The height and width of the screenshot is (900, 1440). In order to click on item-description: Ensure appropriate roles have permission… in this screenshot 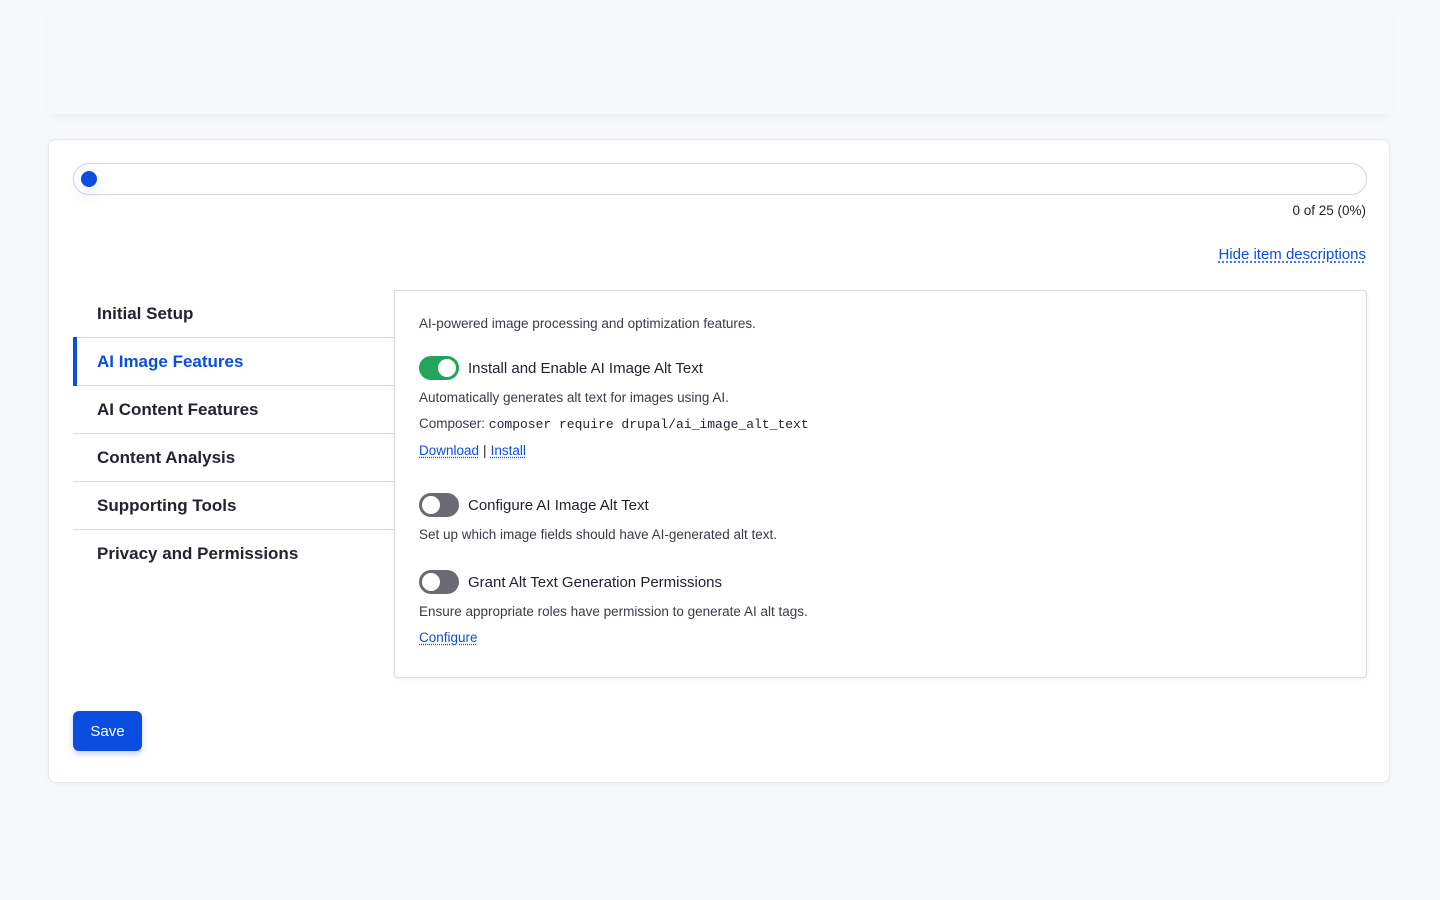, I will do `click(613, 611)`.